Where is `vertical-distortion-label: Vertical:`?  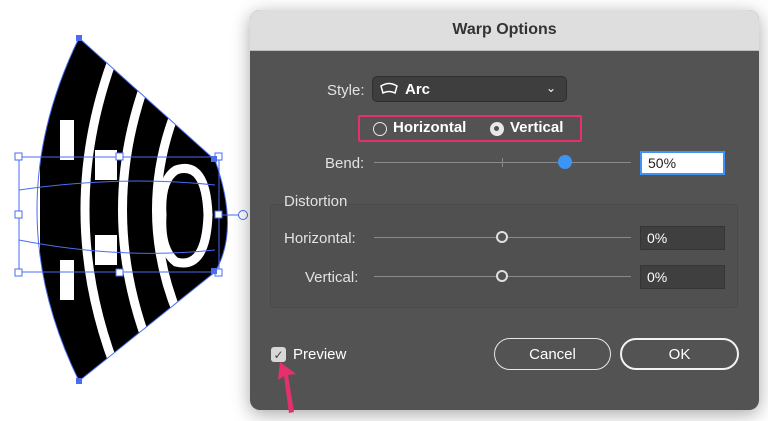 vertical-distortion-label: Vertical: is located at coordinates (332, 277).